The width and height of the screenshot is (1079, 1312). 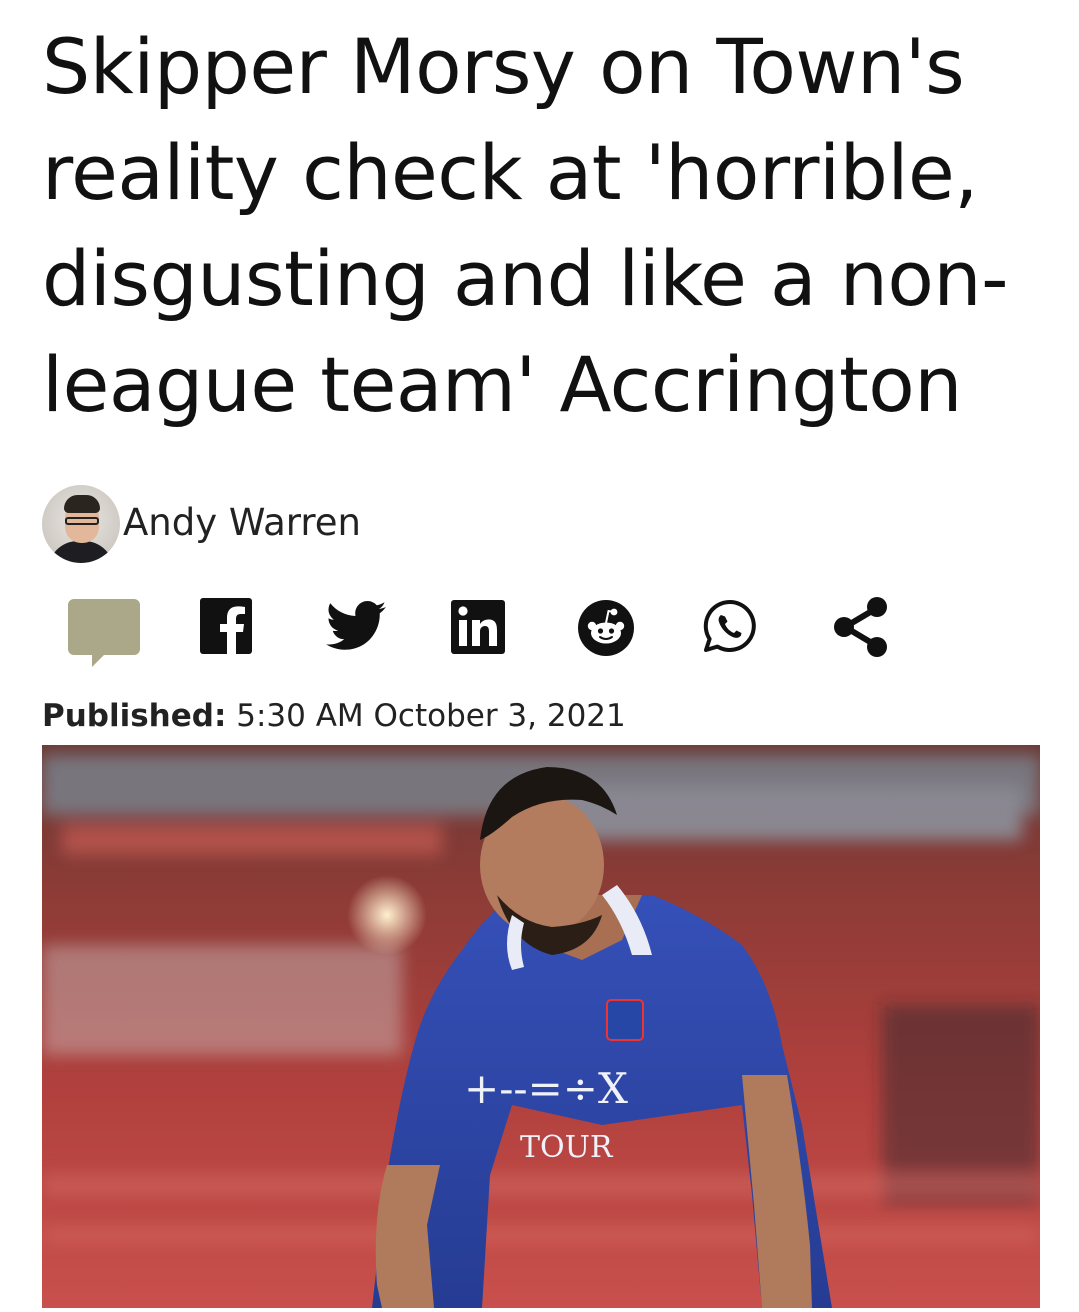 What do you see at coordinates (546, 1088) in the screenshot?
I see `jersey-sponsor: +--=÷X` at bounding box center [546, 1088].